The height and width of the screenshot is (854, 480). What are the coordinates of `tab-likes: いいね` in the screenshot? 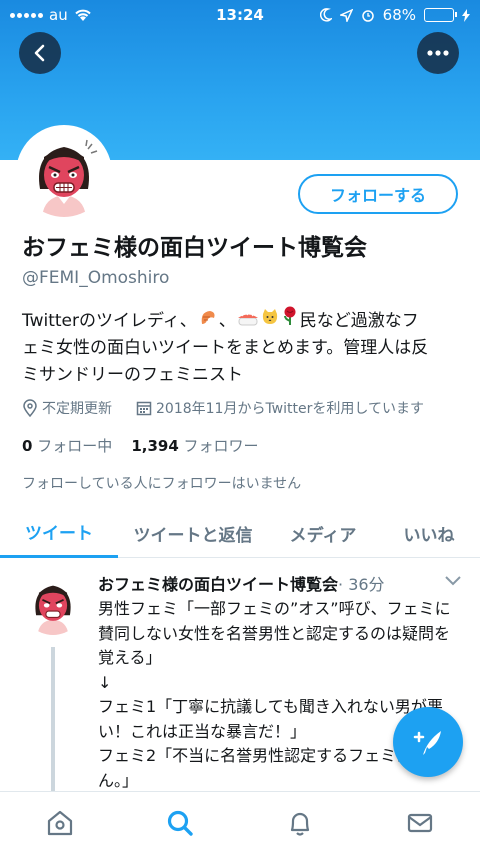 It's located at (429, 533).